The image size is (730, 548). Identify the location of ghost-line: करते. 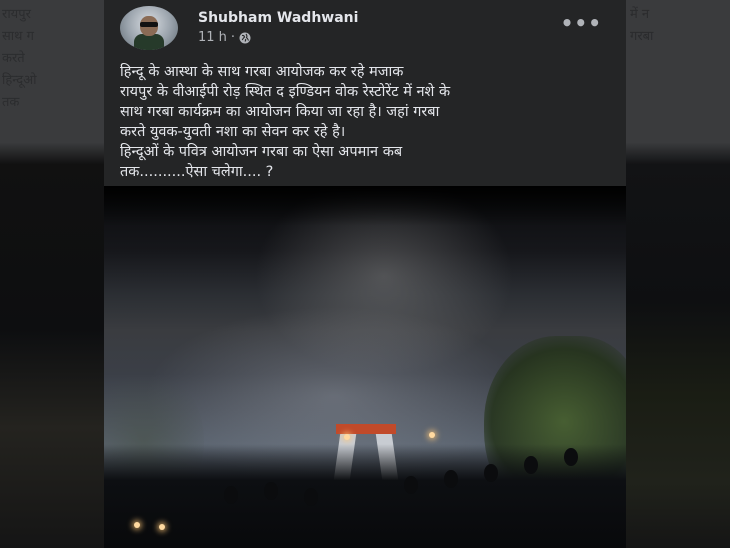
(13, 58).